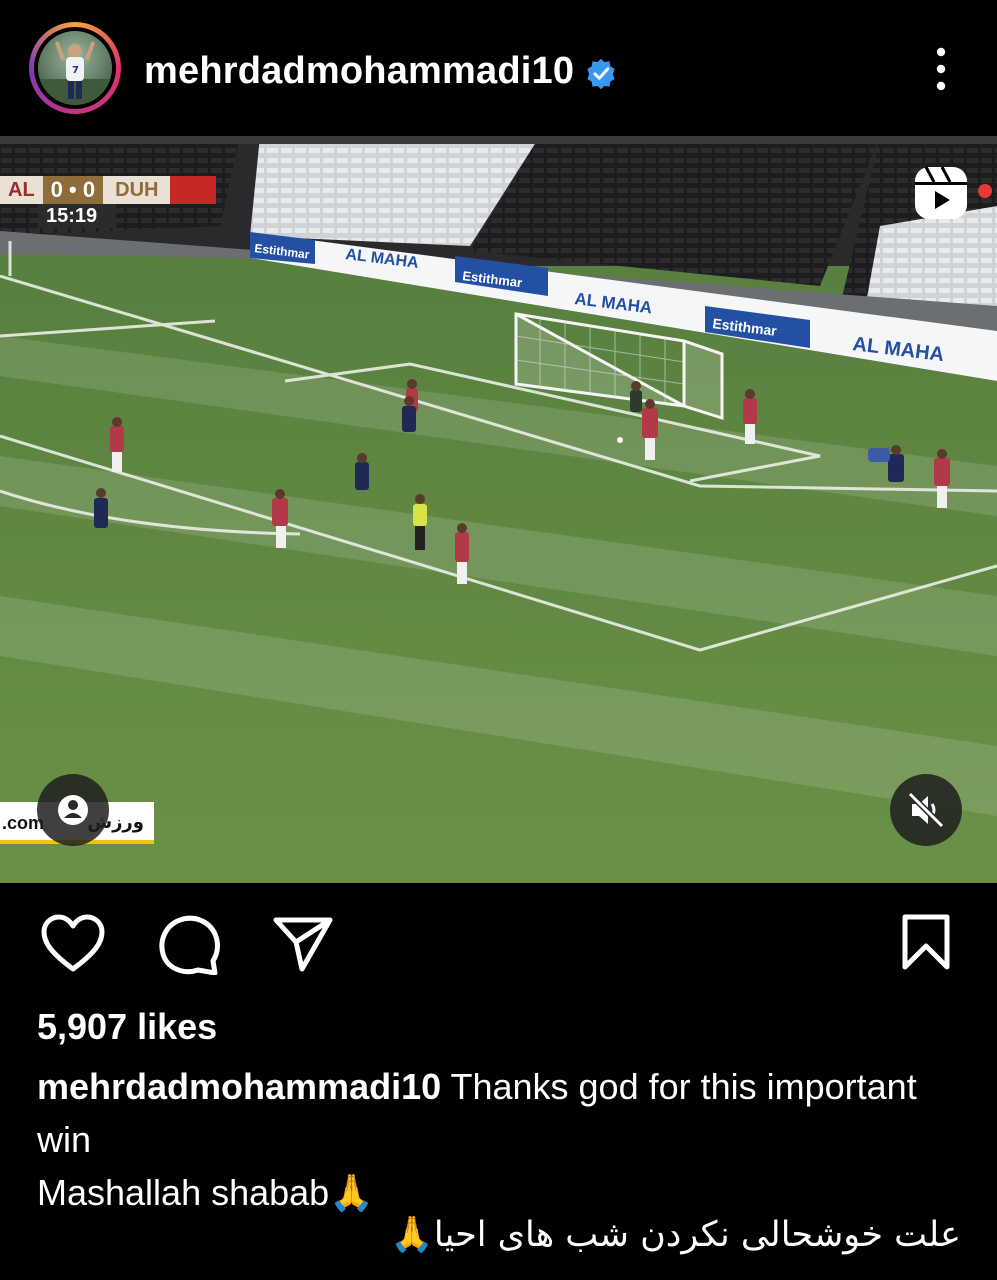 The height and width of the screenshot is (1280, 997). Describe the element at coordinates (89, 189) in the screenshot. I see `score-away: 0` at that location.